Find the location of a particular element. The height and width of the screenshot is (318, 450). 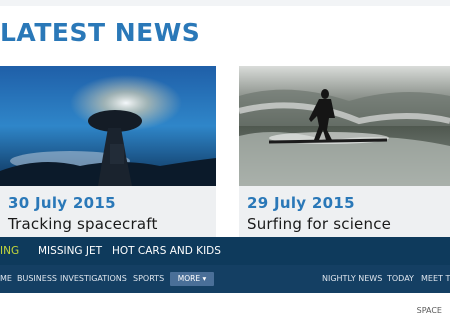

trending-link-2: MISSING JET is located at coordinates (70, 251).